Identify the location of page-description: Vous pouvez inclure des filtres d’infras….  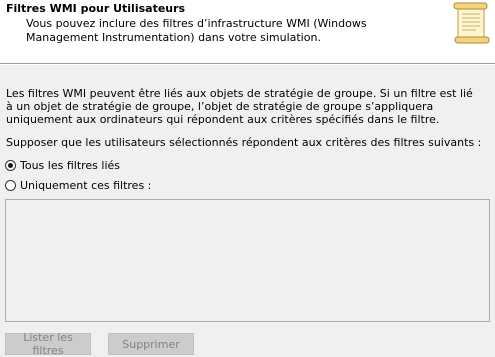
(196, 30).